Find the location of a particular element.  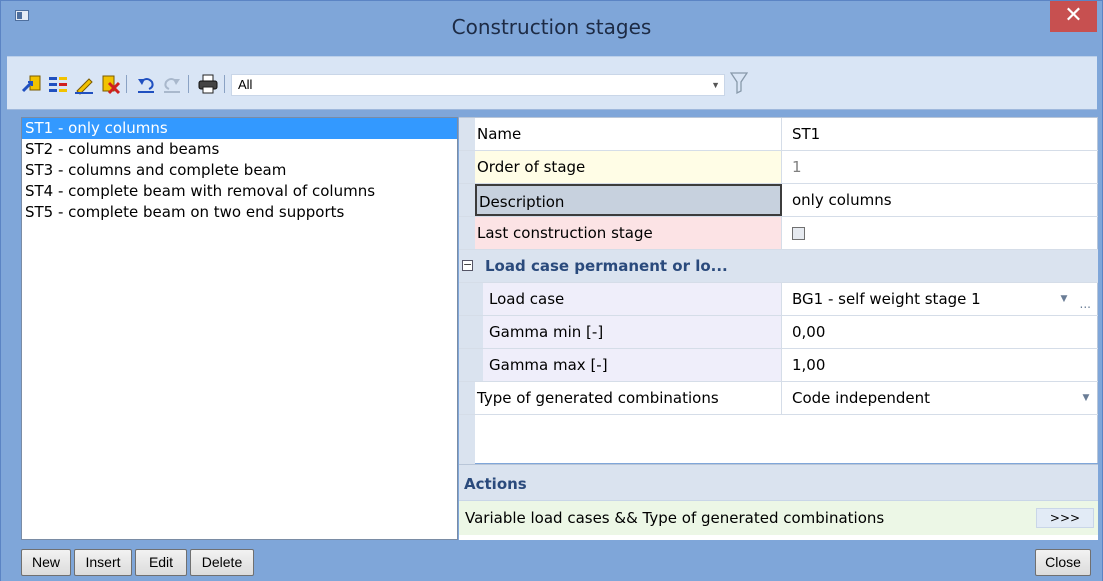

combinations-value: Code independent is located at coordinates (861, 398).